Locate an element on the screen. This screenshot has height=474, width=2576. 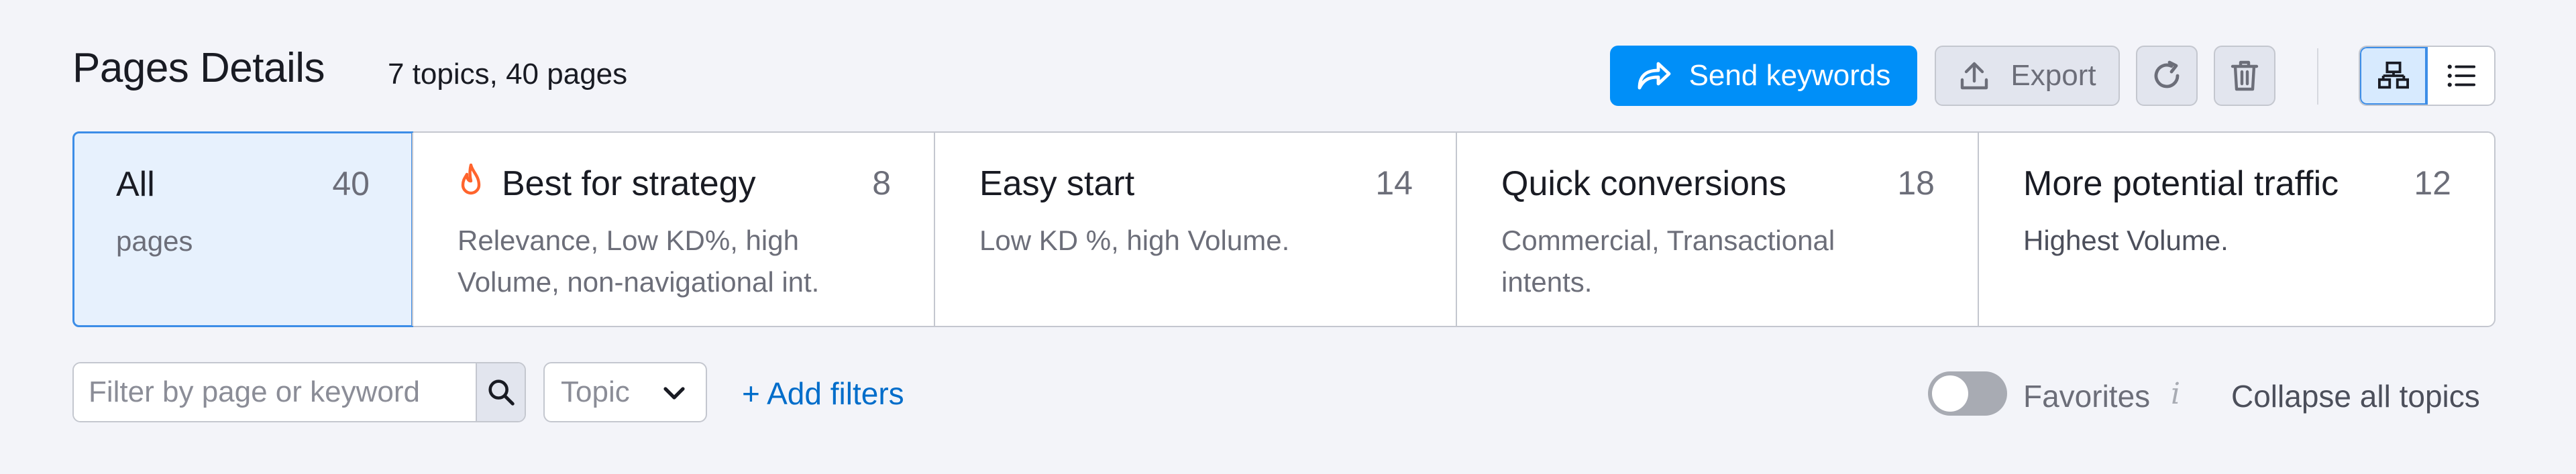
refresh-icon is located at coordinates (2167, 74).